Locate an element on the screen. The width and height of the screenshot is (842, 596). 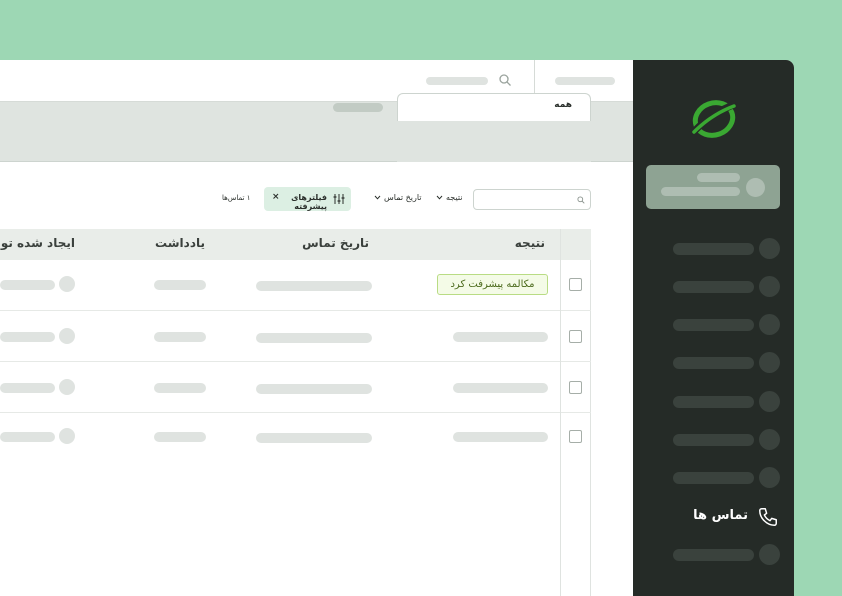
phone-icon is located at coordinates (768, 517).